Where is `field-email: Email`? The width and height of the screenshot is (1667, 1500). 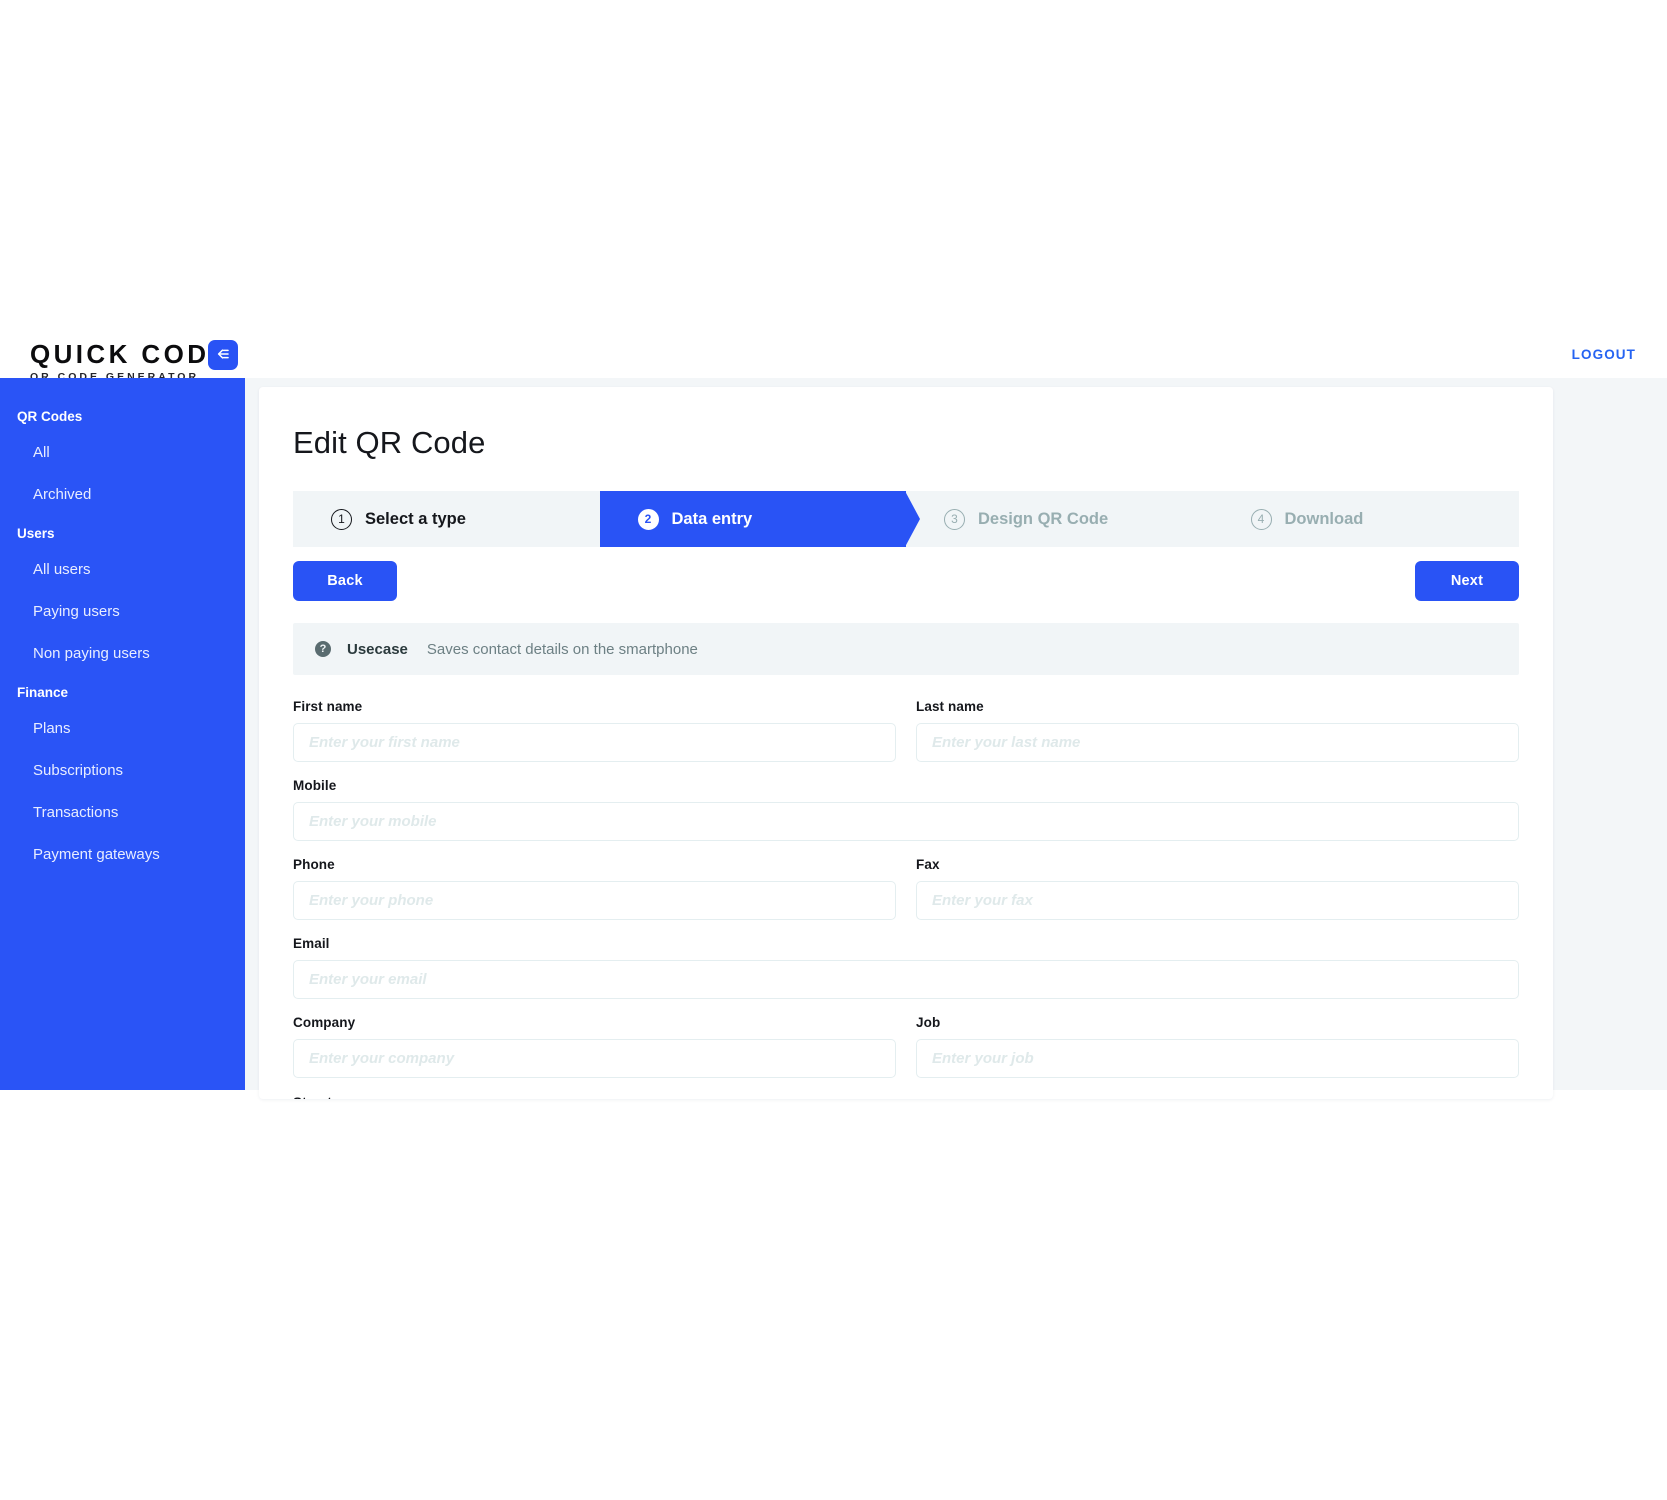 field-email: Email is located at coordinates (906, 967).